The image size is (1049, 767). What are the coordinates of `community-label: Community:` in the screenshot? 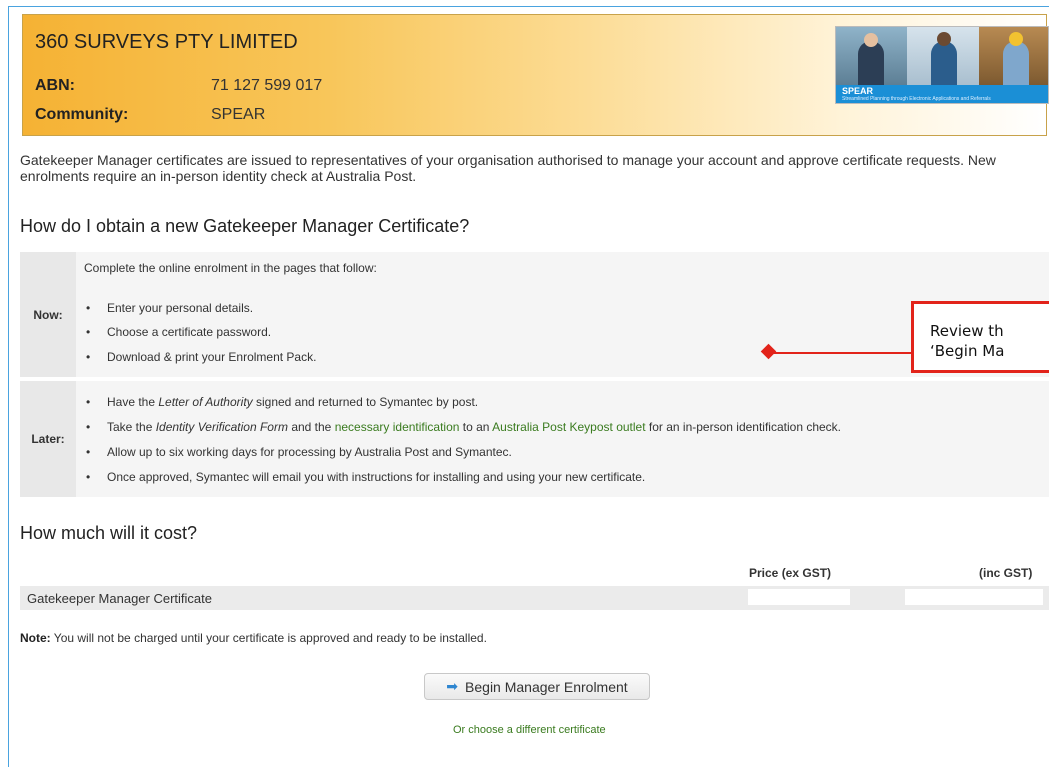 It's located at (82, 114).